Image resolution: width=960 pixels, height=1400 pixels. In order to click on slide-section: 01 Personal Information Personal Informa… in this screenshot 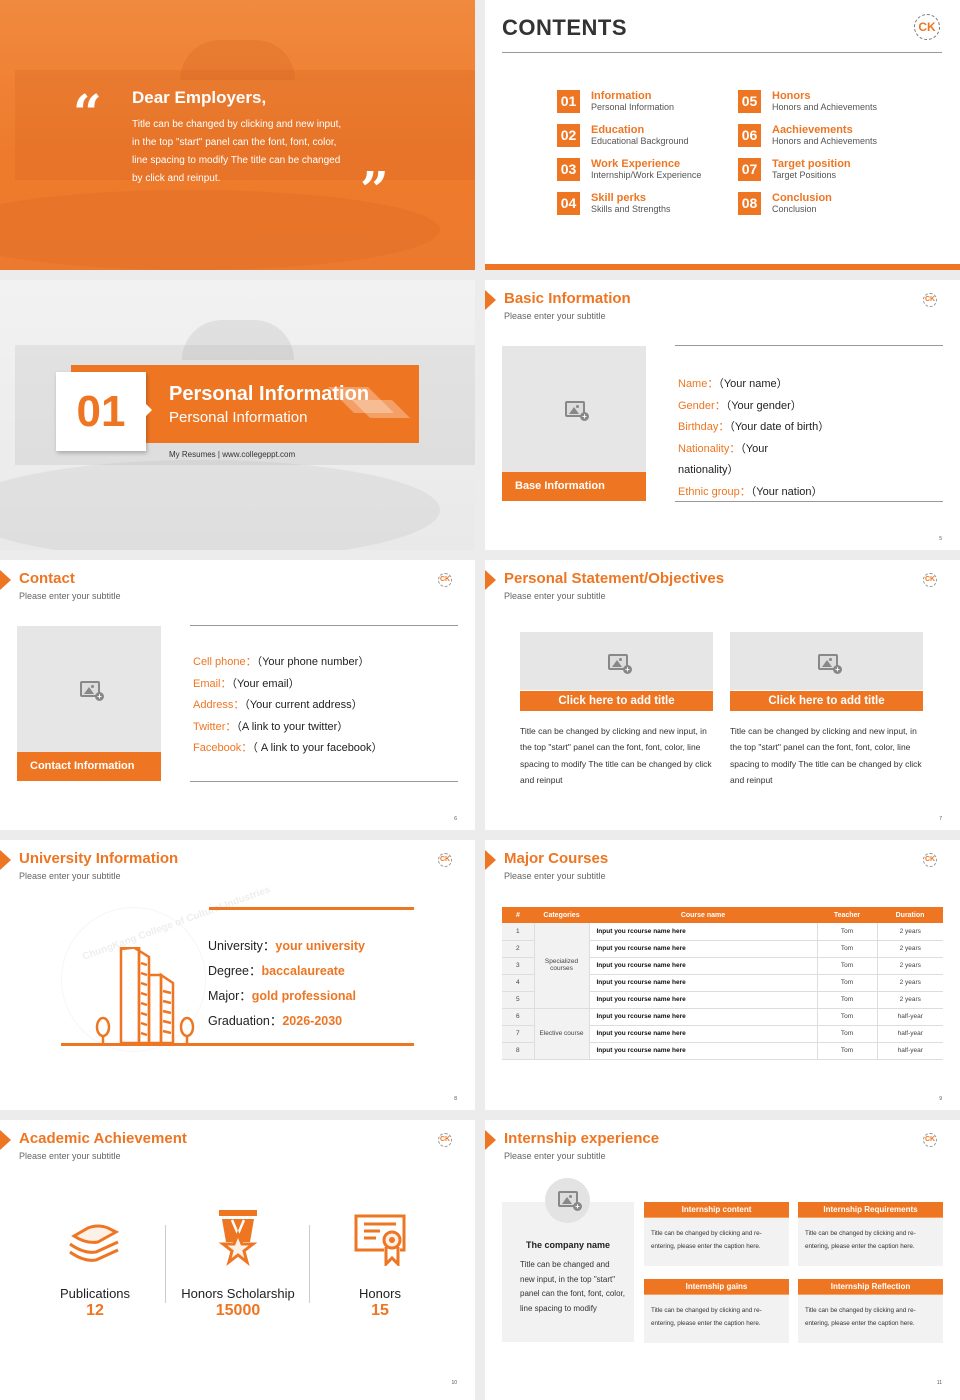, I will do `click(237, 415)`.